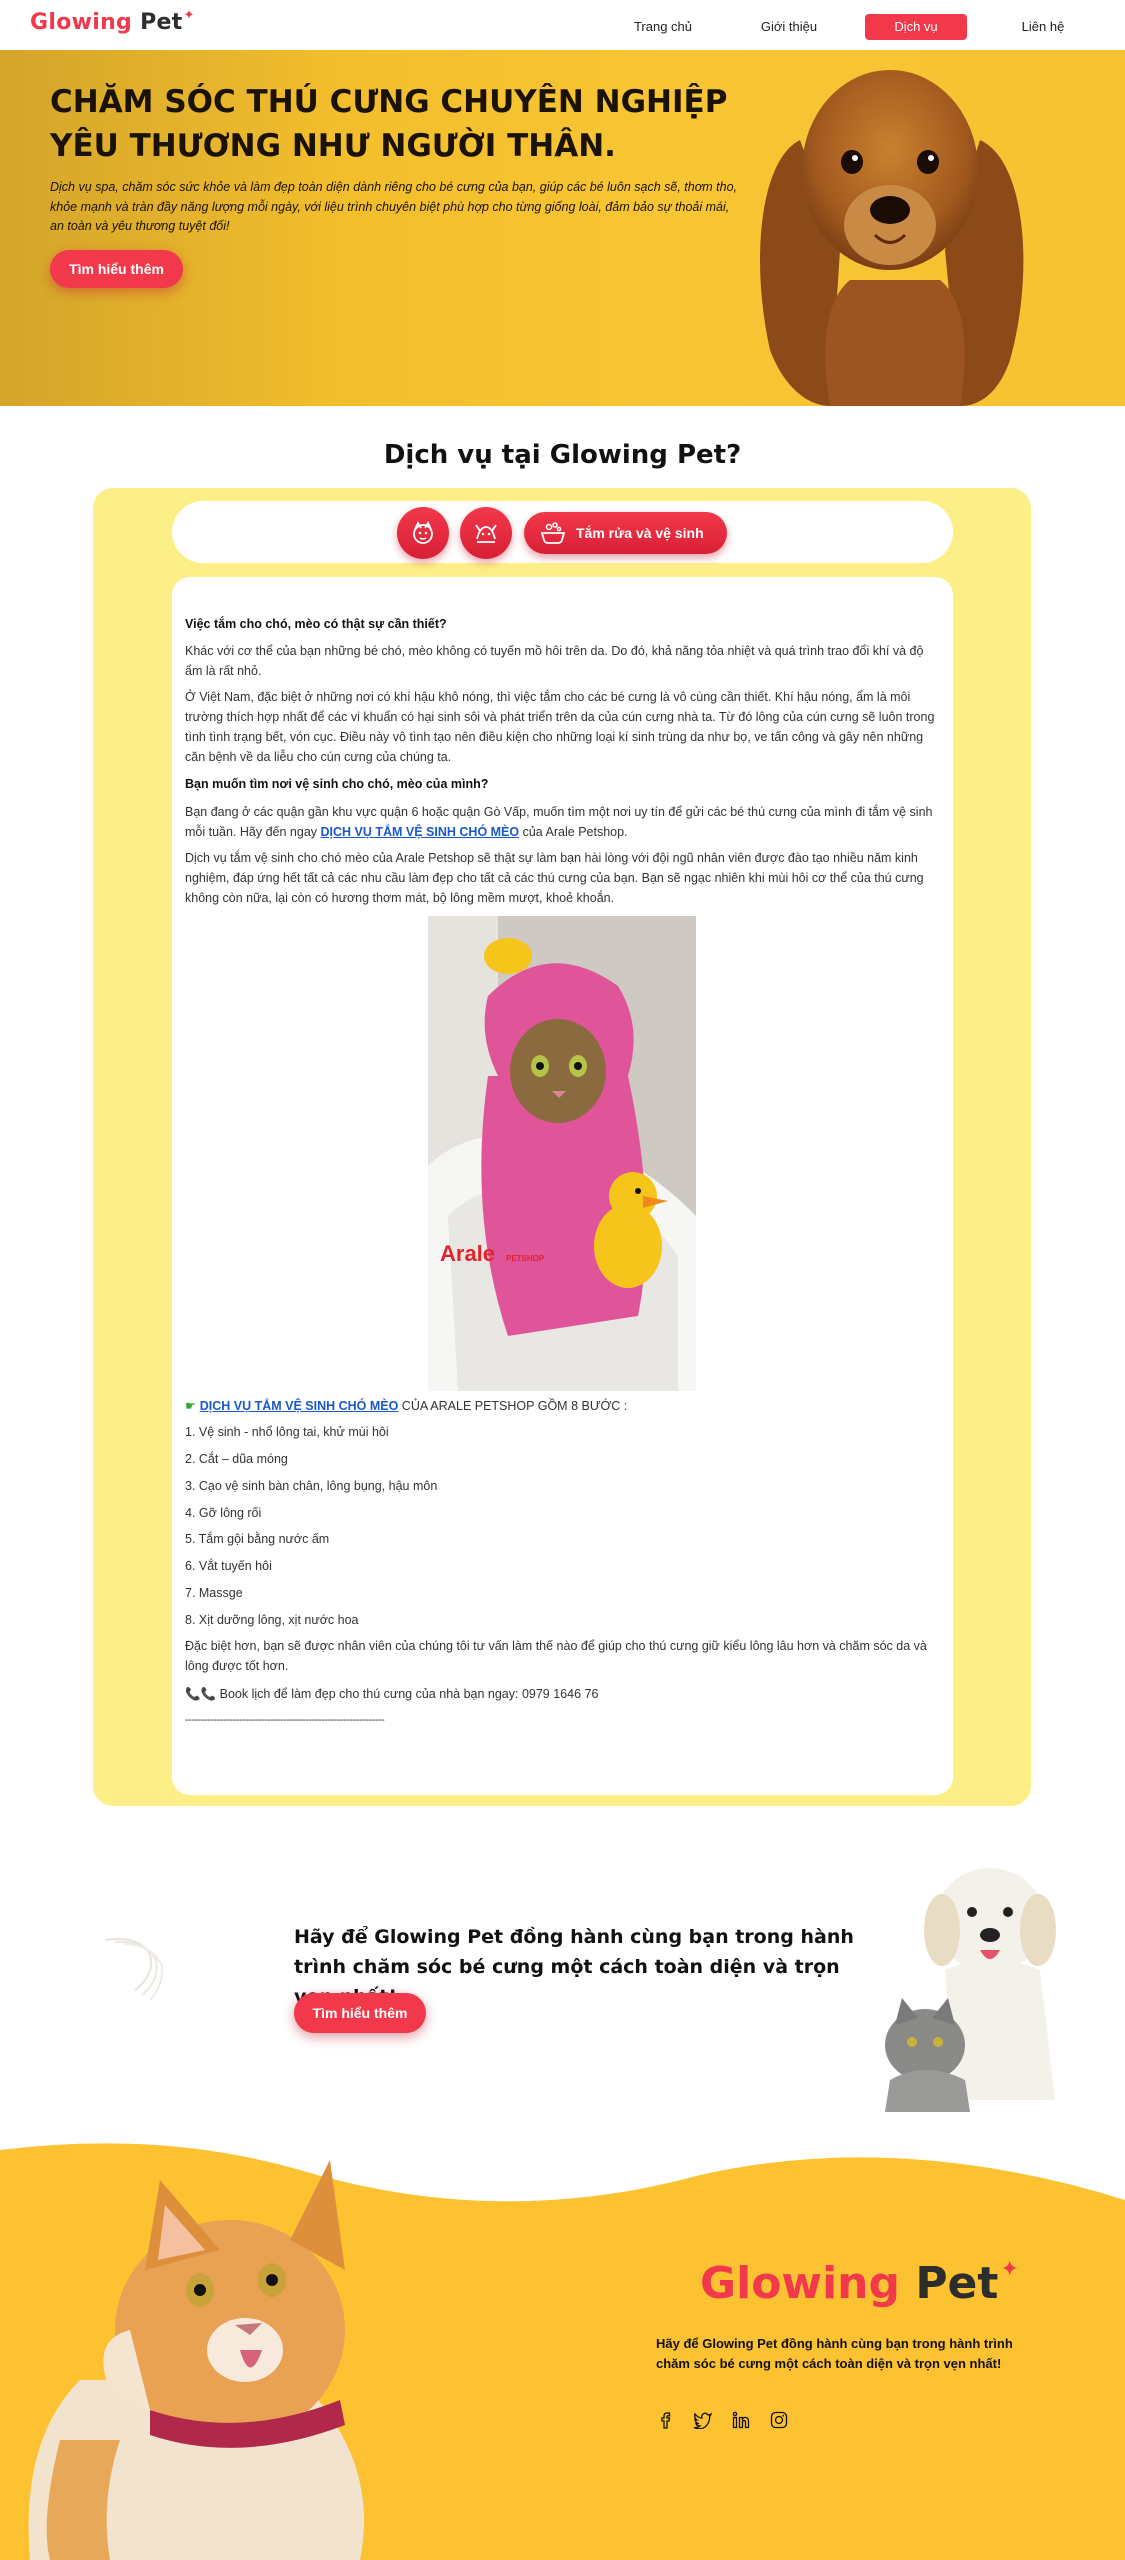  What do you see at coordinates (663, 27) in the screenshot?
I see `nav-item-home: Trang chủ` at bounding box center [663, 27].